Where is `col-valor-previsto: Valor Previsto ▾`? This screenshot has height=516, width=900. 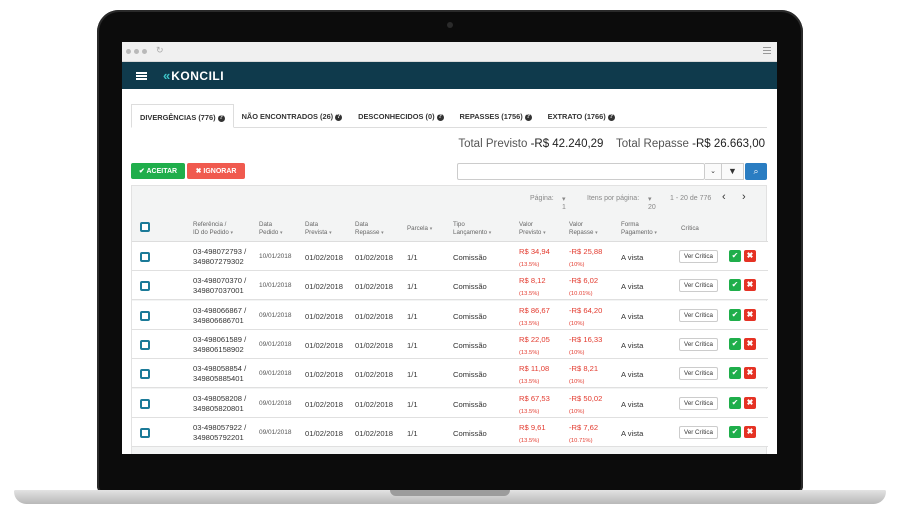
col-valor-previsto: Valor Previsto ▾ is located at coordinates (532, 229).